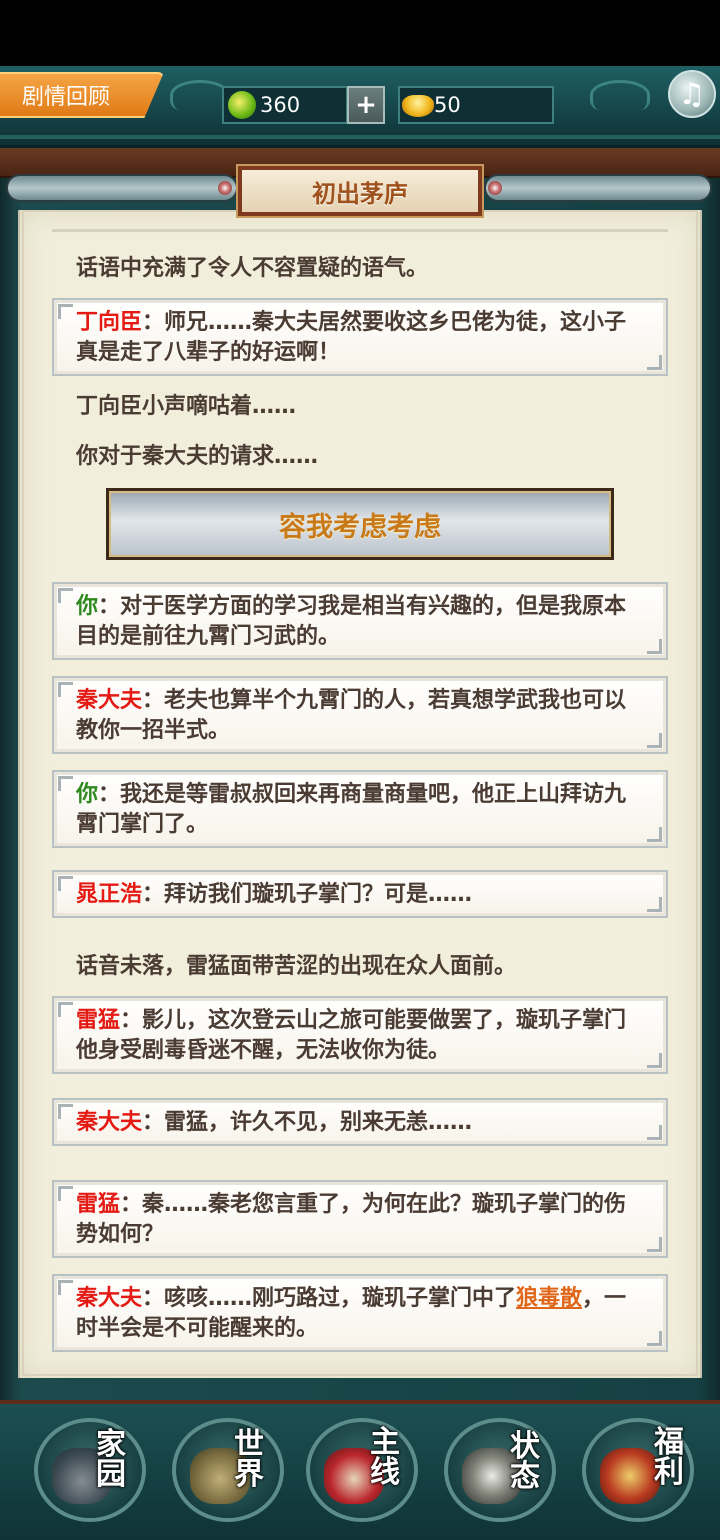 This screenshot has height=1540, width=720. Describe the element at coordinates (360, 225) in the screenshot. I see `previous-entry-edge` at that location.